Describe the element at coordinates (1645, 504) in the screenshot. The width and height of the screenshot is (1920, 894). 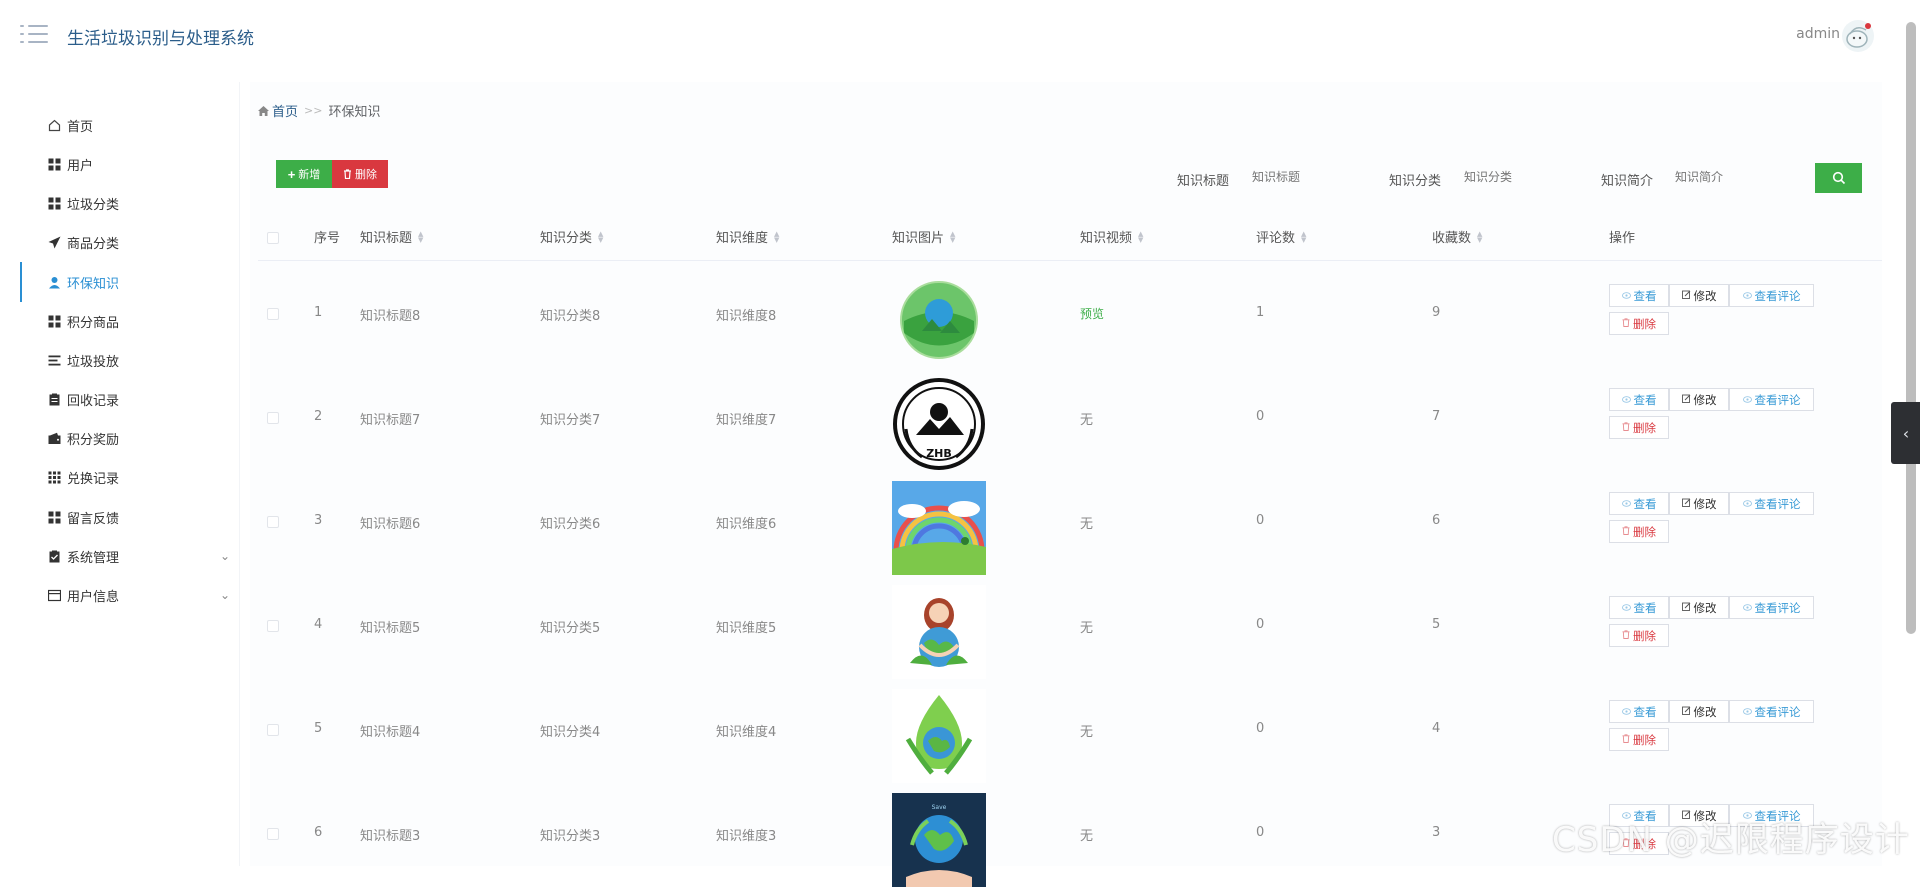
I see `view-button-label: 查看` at that location.